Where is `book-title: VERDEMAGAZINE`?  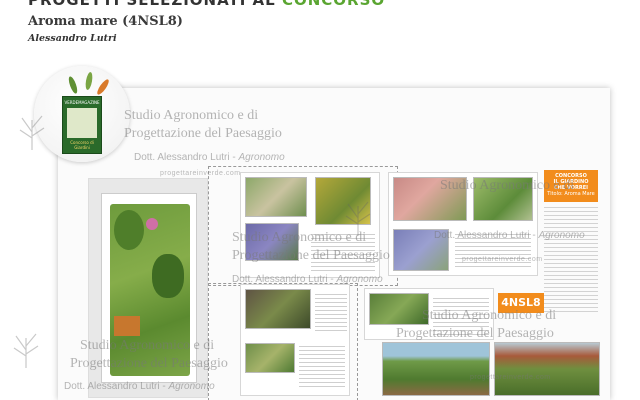
book-title: VERDEMAGAZINE is located at coordinates (82, 102).